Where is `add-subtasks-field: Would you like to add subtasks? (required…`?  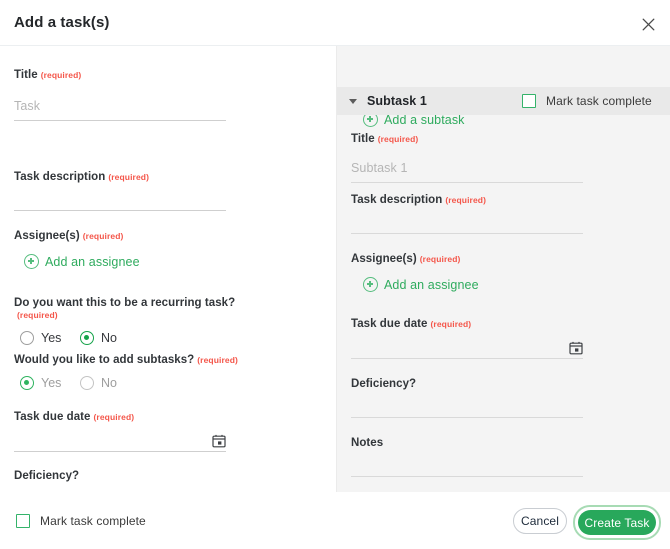
add-subtasks-field: Would you like to add subtasks? (required… is located at coordinates (129, 372).